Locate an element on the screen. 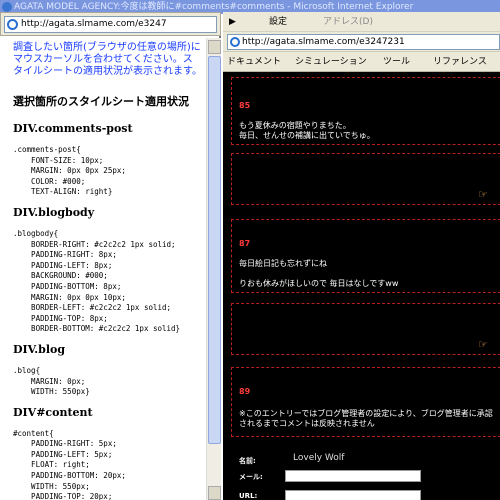 This screenshot has width=500, height=500. toolbar-tools: ツール is located at coordinates (396, 61).